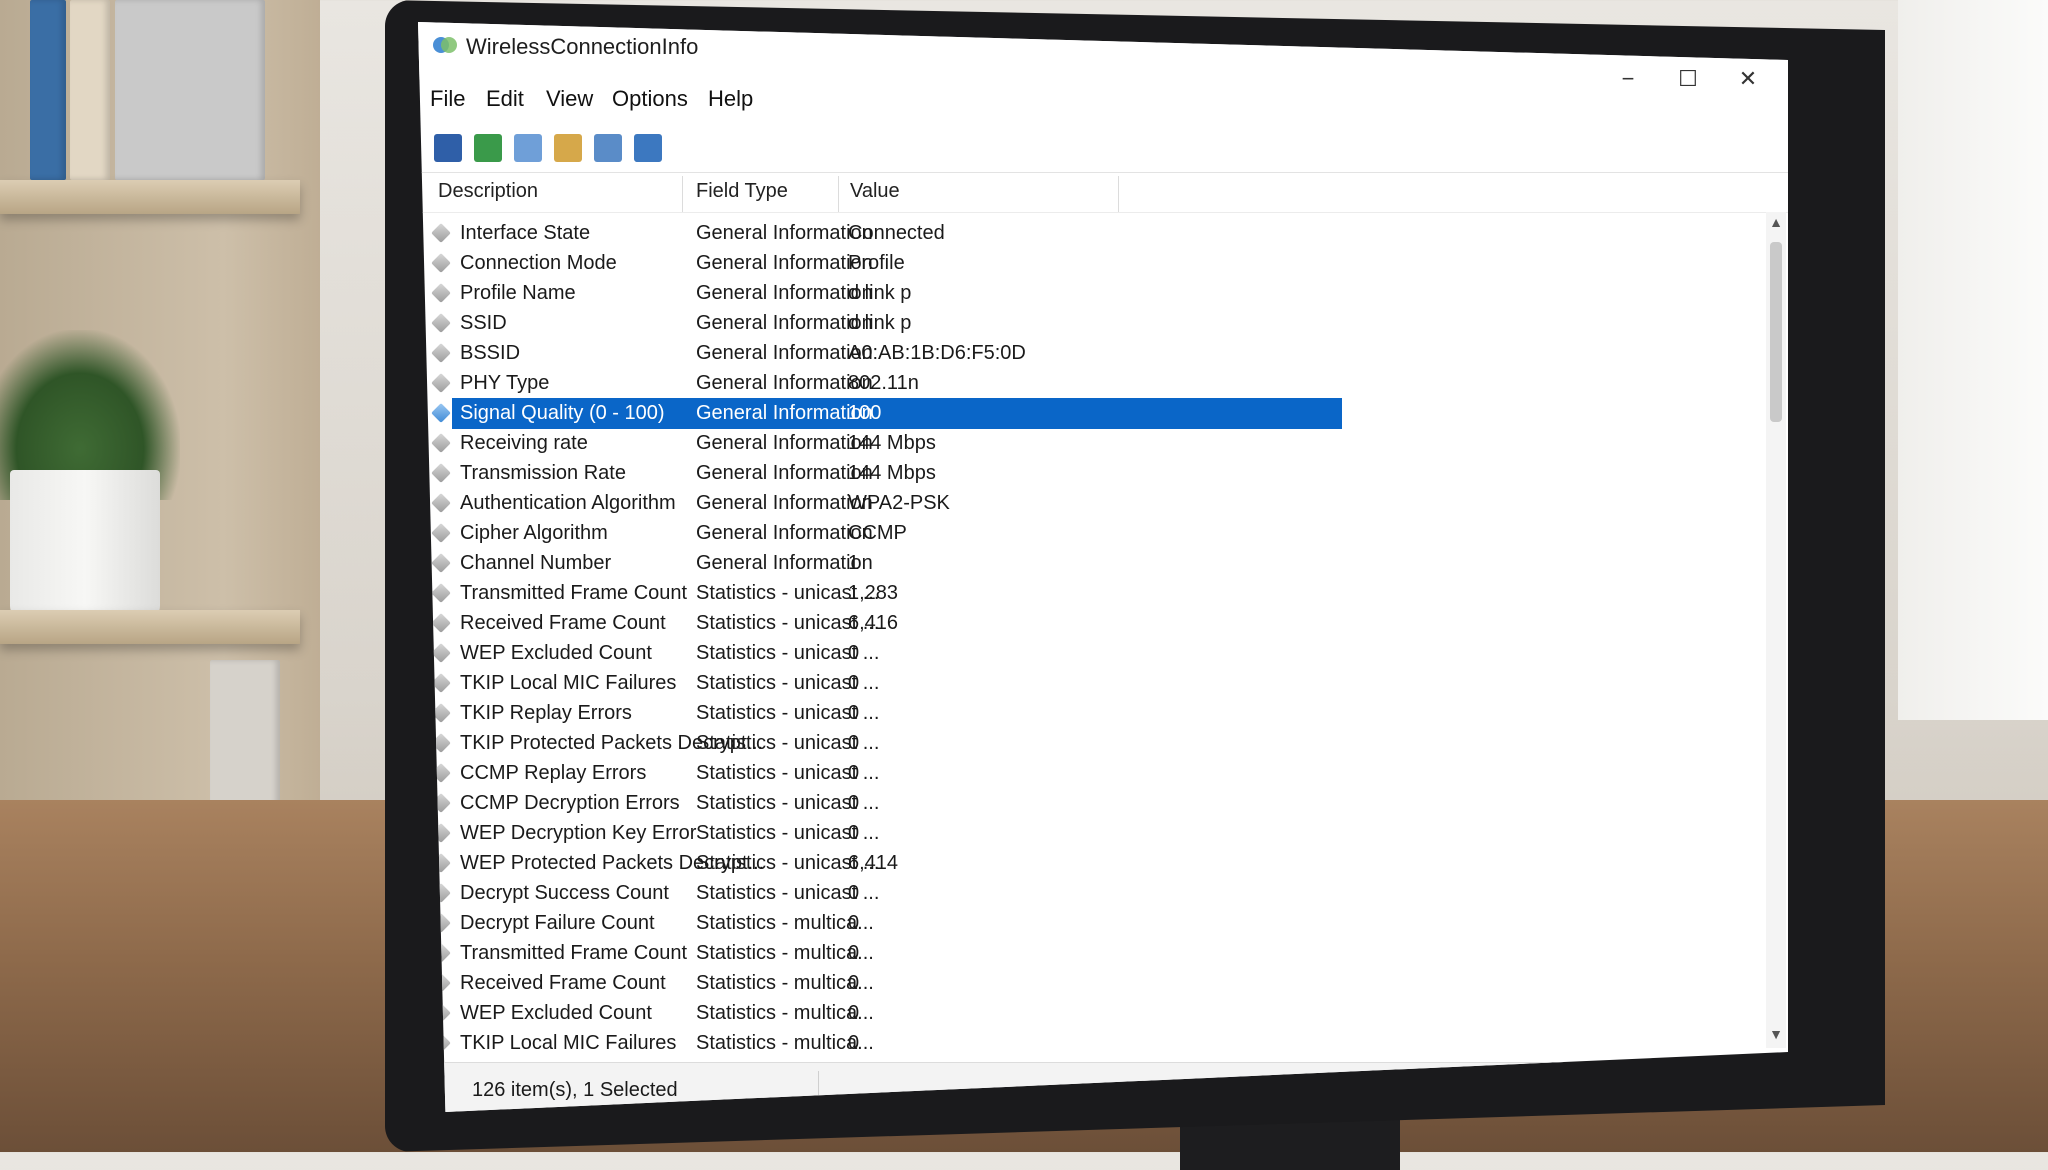 The width and height of the screenshot is (2048, 1170). What do you see at coordinates (553, 773) in the screenshot?
I see `description-cell: CCMP Replay Errors` at bounding box center [553, 773].